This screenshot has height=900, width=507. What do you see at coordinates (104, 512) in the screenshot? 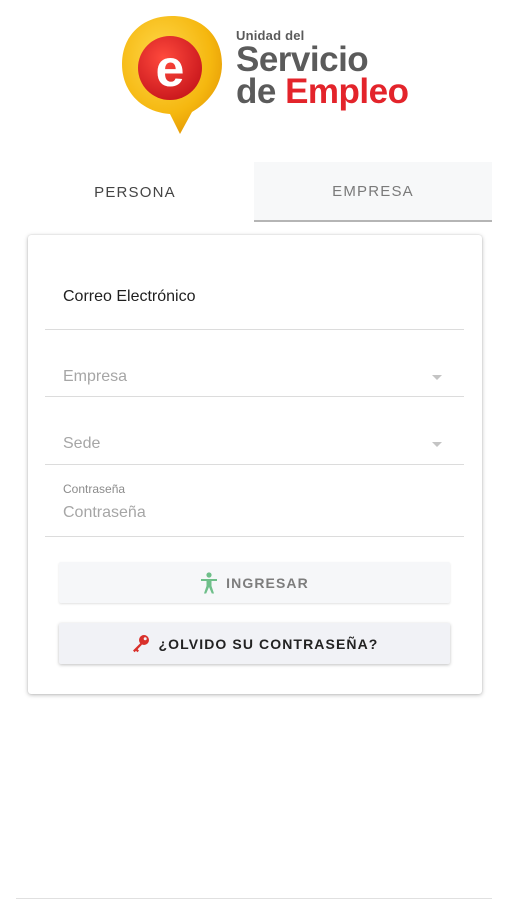
I see `password-placeholder: Contraseña` at bounding box center [104, 512].